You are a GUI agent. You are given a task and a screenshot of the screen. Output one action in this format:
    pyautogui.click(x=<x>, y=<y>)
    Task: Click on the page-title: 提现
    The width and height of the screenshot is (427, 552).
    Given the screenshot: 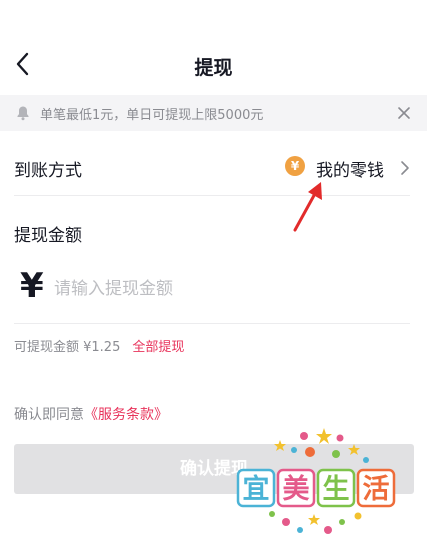 What is the action you would take?
    pyautogui.click(x=213, y=68)
    